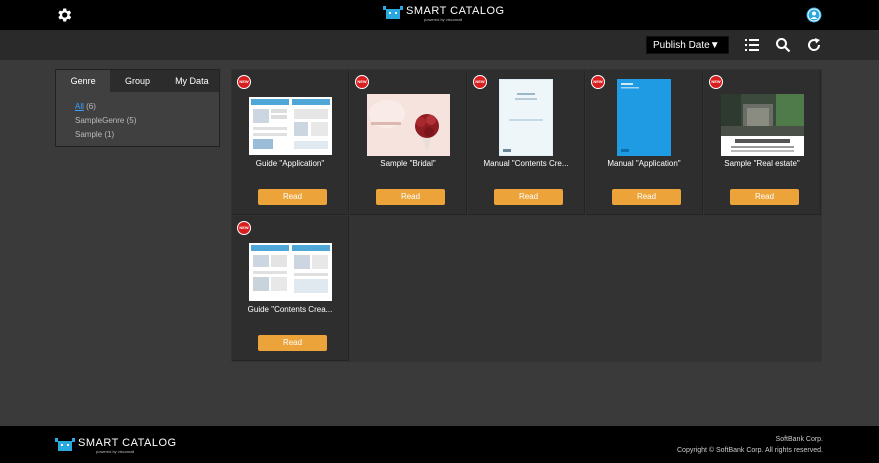  I want to click on catalog-title: Sample "Real estate", so click(762, 163).